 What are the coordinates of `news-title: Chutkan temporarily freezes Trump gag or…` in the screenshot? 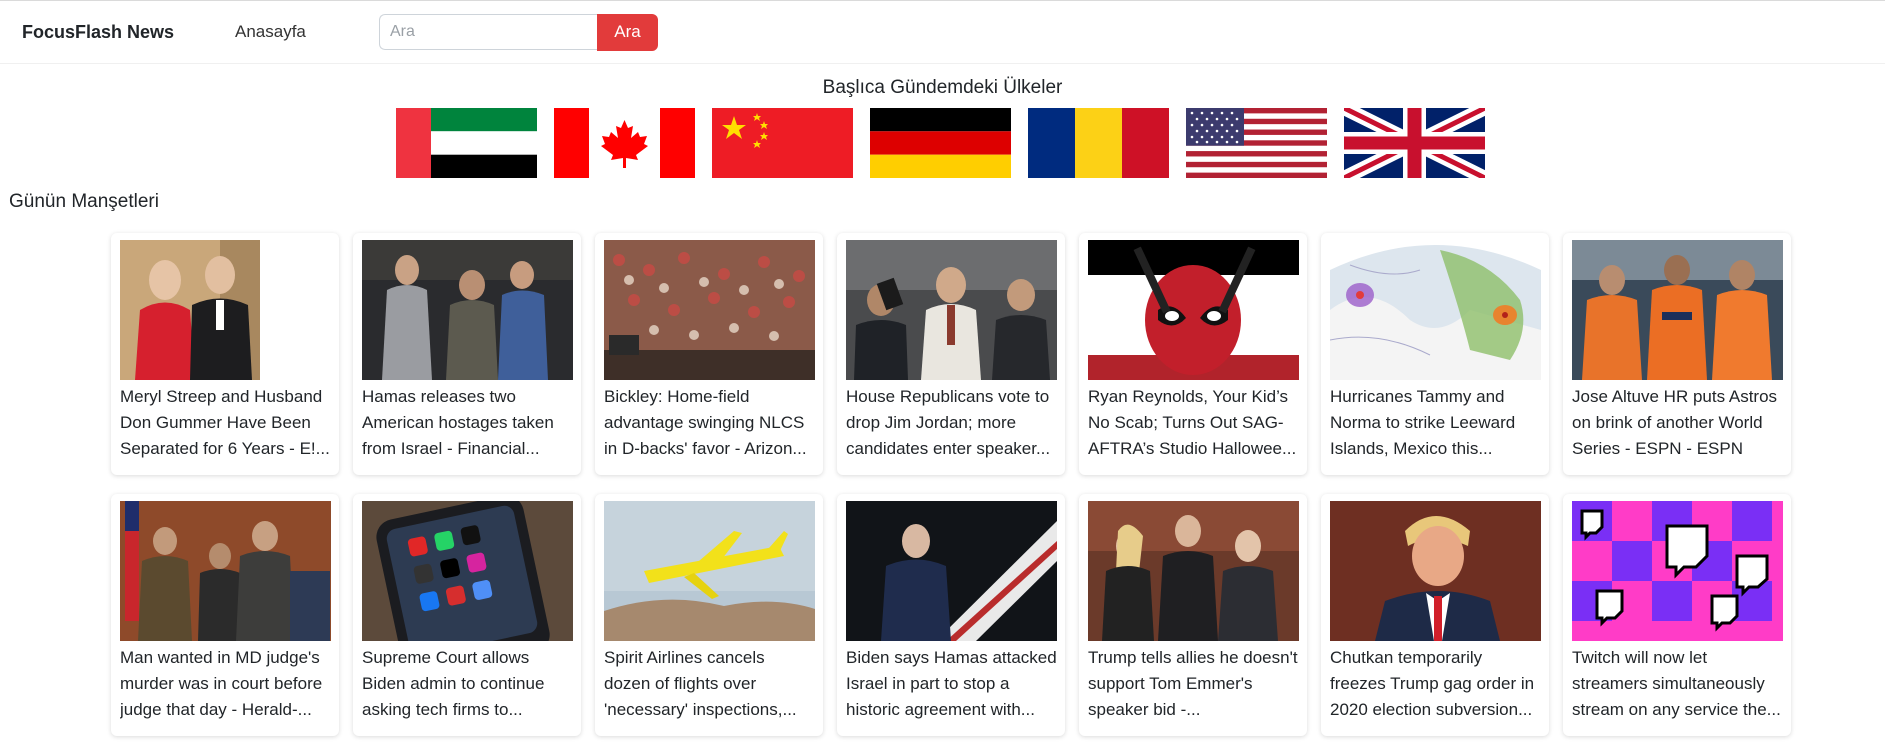 It's located at (1435, 684).